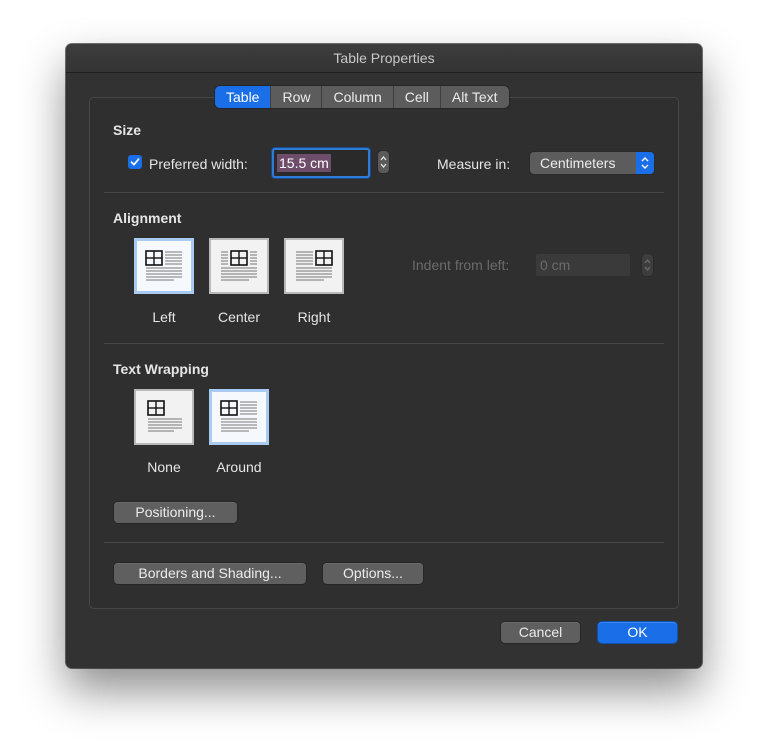 This screenshot has height=756, width=768. I want to click on align-left-icon, so click(163, 265).